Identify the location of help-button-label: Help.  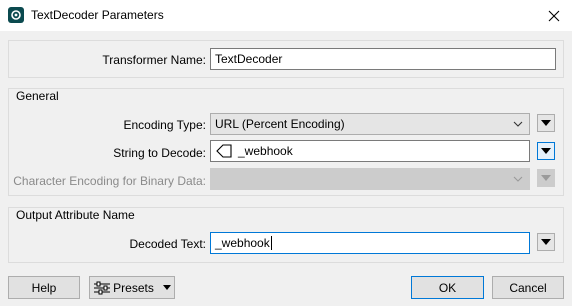
(44, 287).